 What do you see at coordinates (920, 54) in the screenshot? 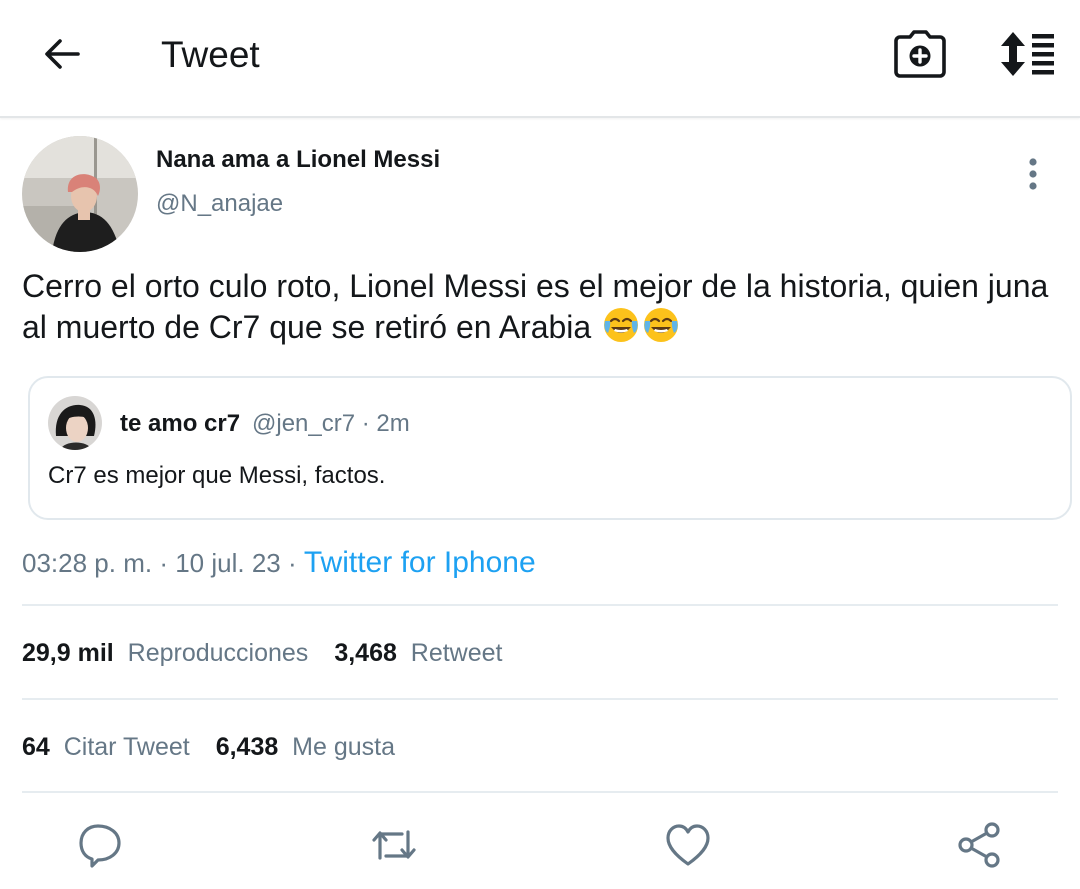
I see `camera-add-icon` at bounding box center [920, 54].